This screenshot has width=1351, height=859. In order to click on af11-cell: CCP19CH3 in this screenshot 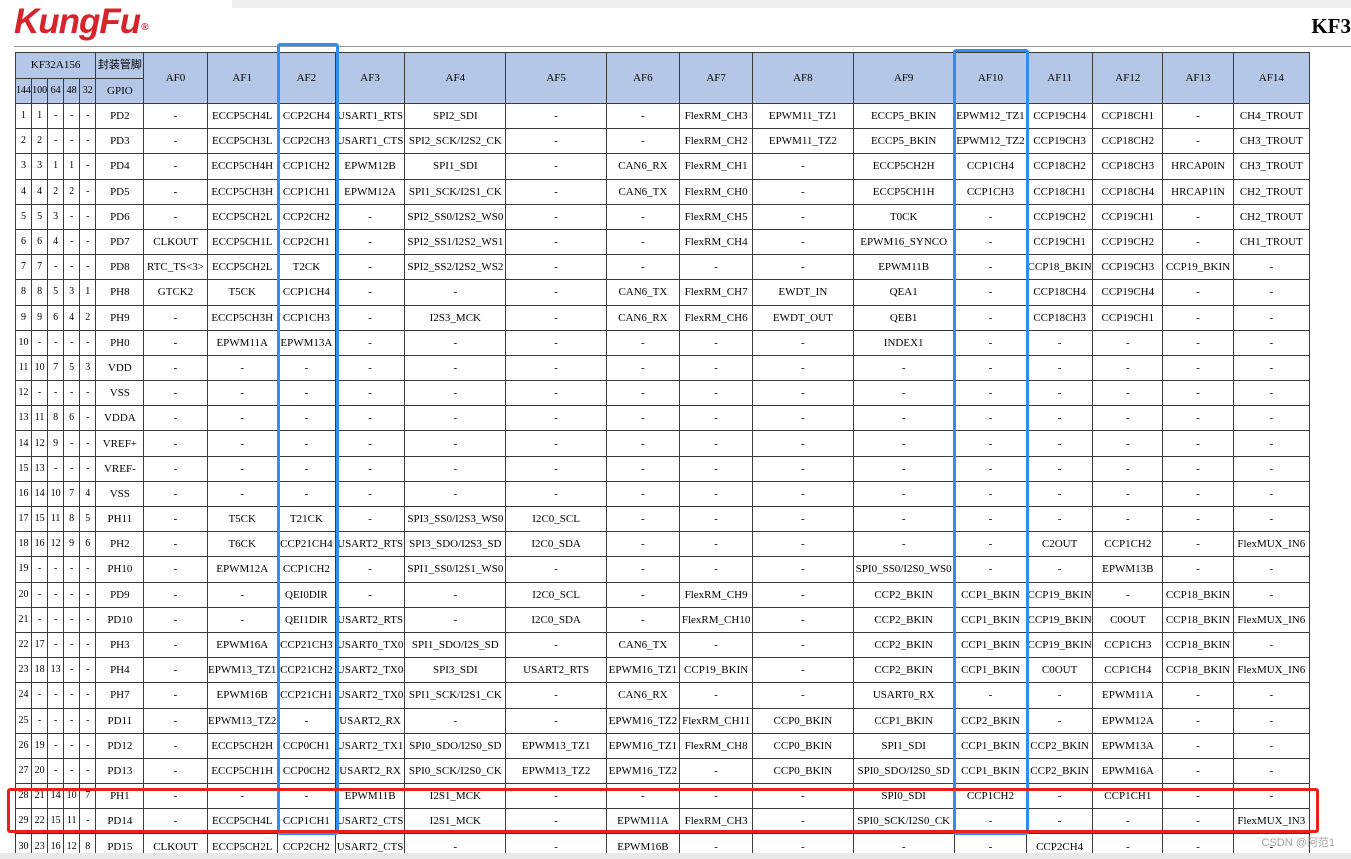, I will do `click(1060, 141)`.